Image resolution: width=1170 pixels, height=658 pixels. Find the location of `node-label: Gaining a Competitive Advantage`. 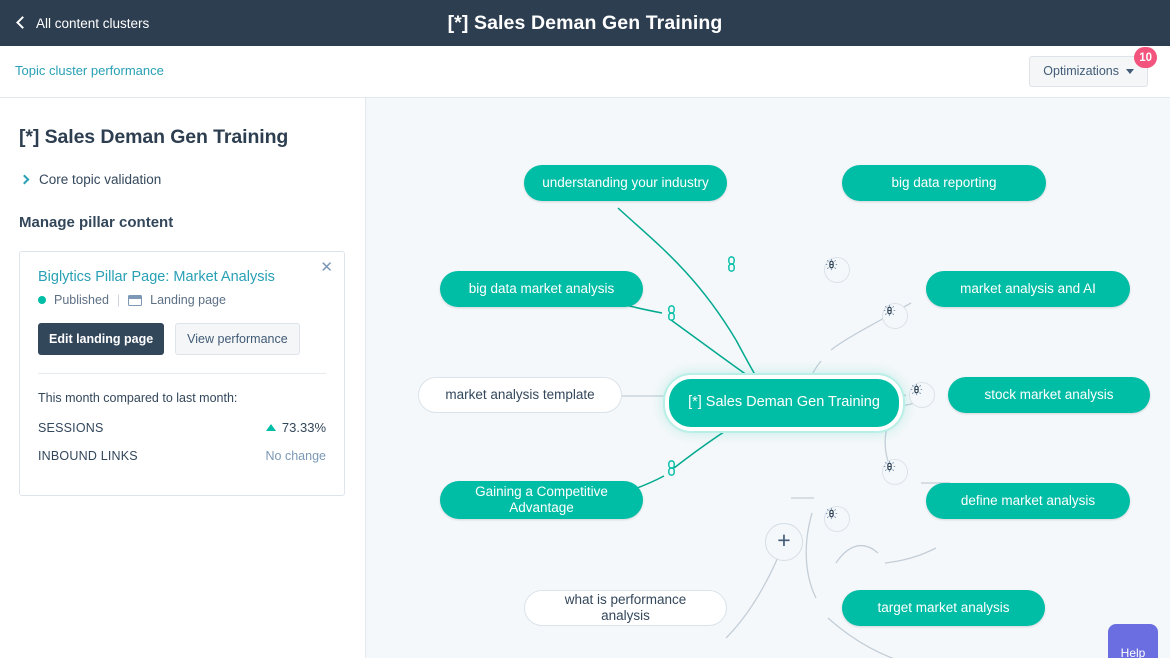

node-label: Gaining a Competitive Advantage is located at coordinates (541, 499).